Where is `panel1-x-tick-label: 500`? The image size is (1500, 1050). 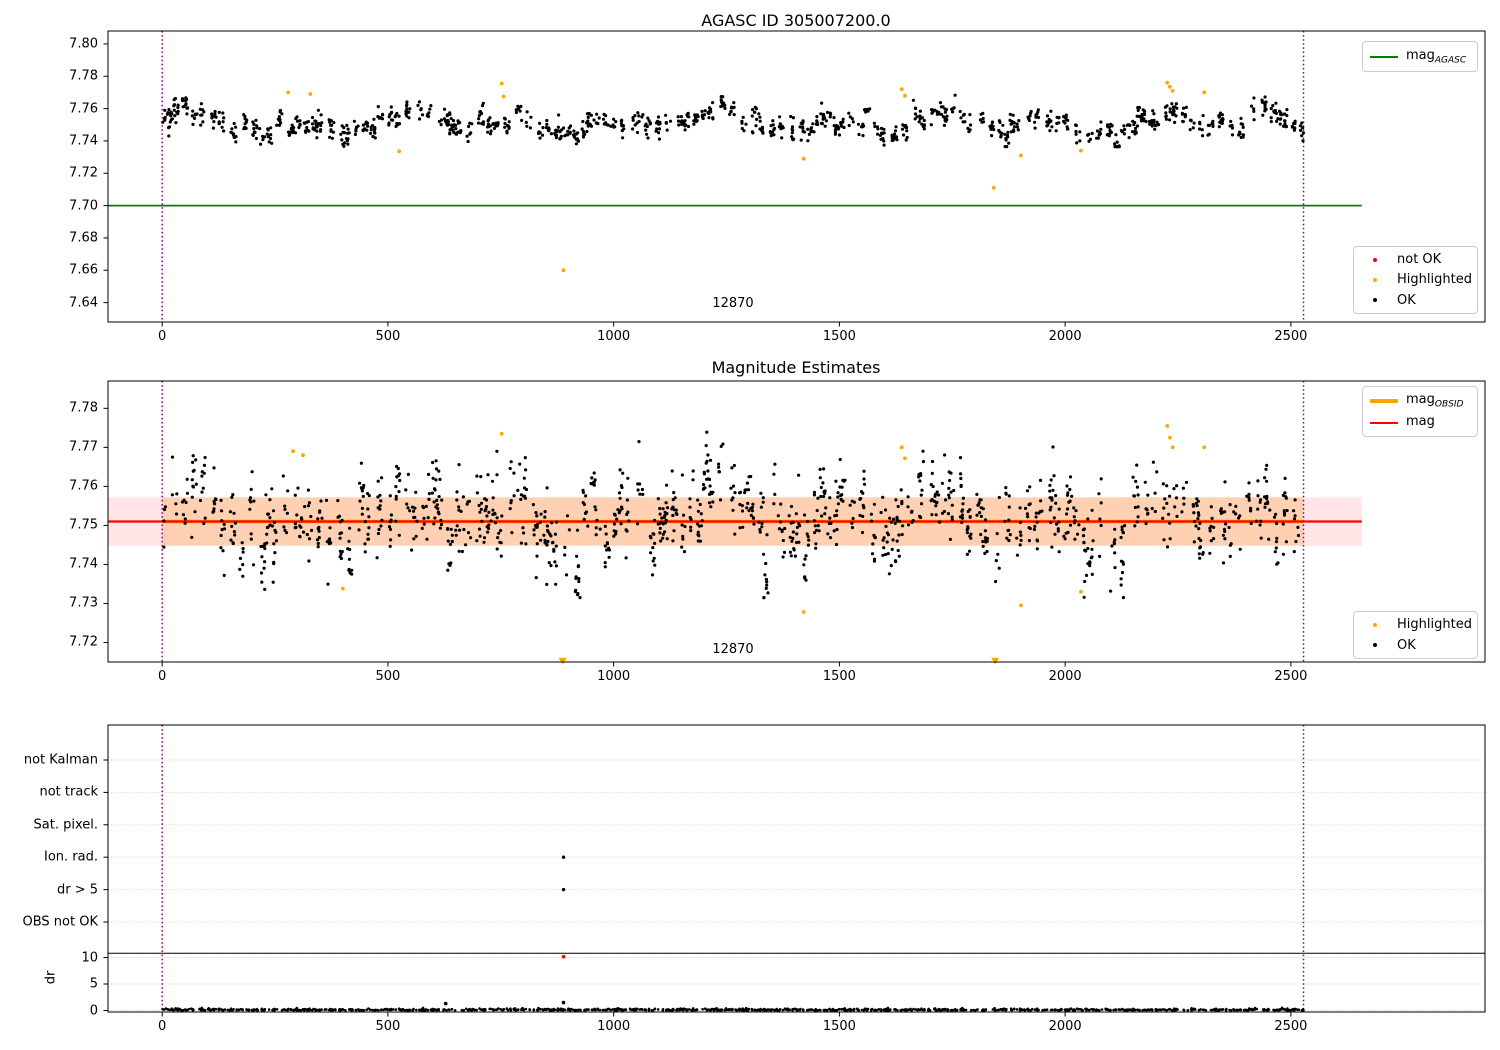 panel1-x-tick-label: 500 is located at coordinates (388, 336).